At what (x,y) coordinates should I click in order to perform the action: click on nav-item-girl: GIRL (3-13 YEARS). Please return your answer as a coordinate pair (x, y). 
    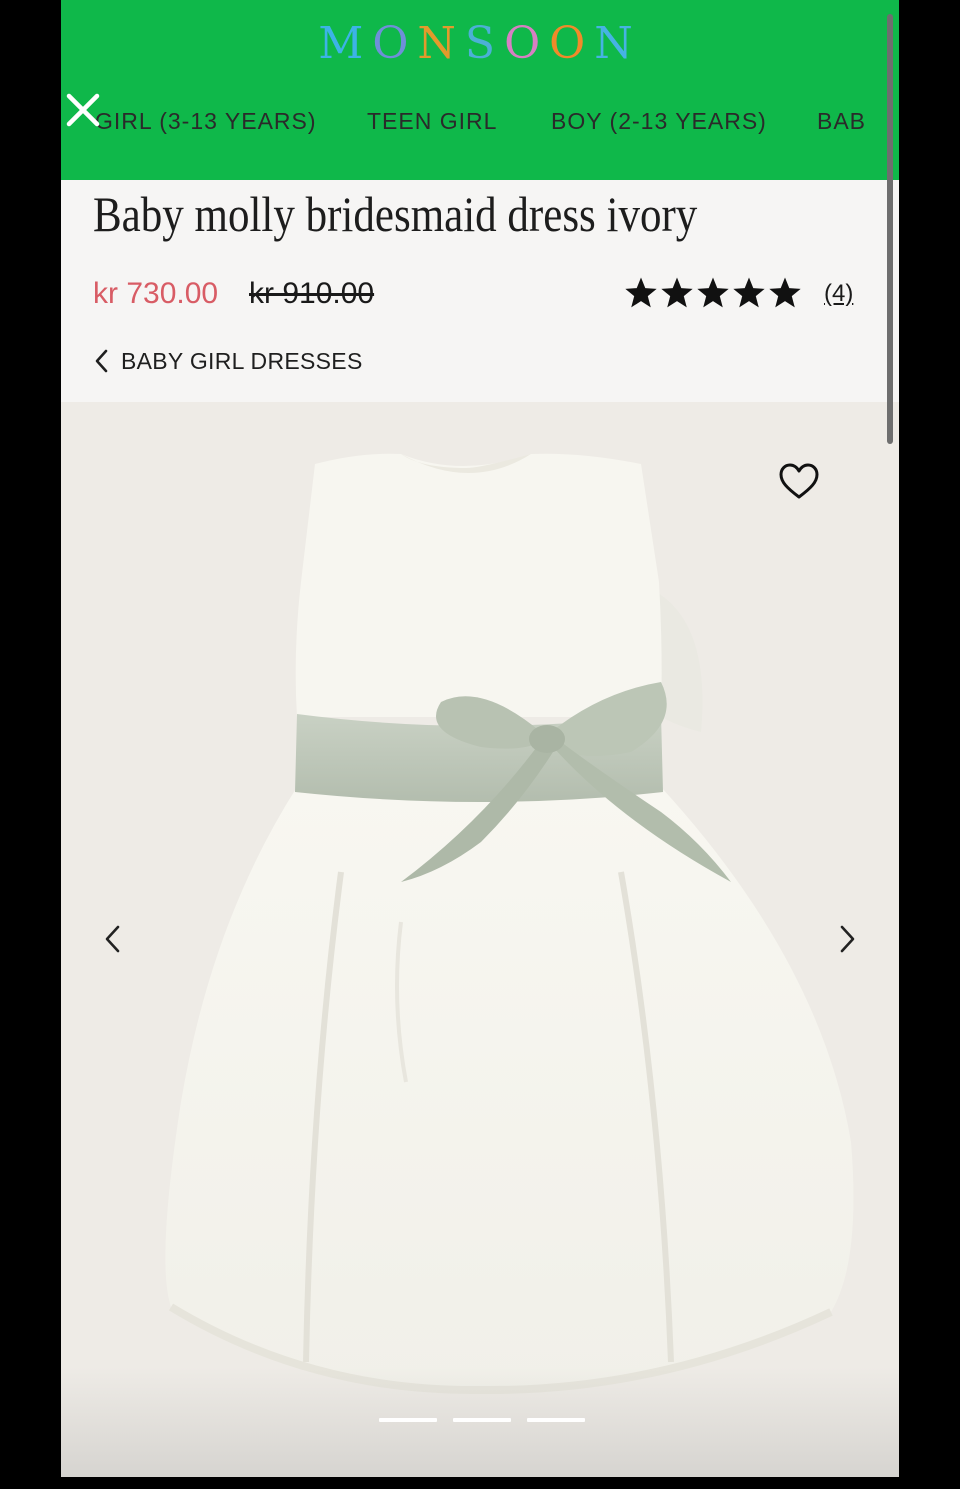
    Looking at the image, I should click on (206, 121).